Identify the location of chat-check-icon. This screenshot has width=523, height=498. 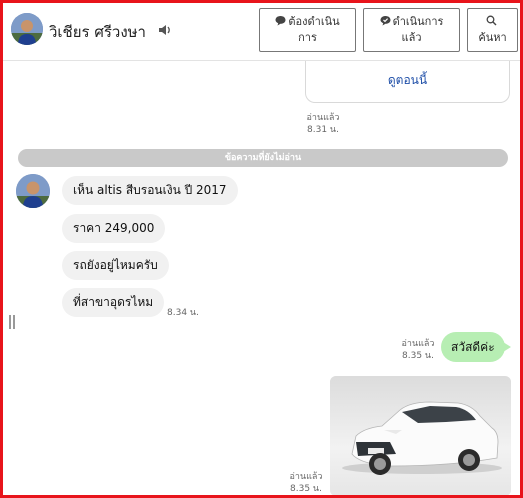
(385, 21).